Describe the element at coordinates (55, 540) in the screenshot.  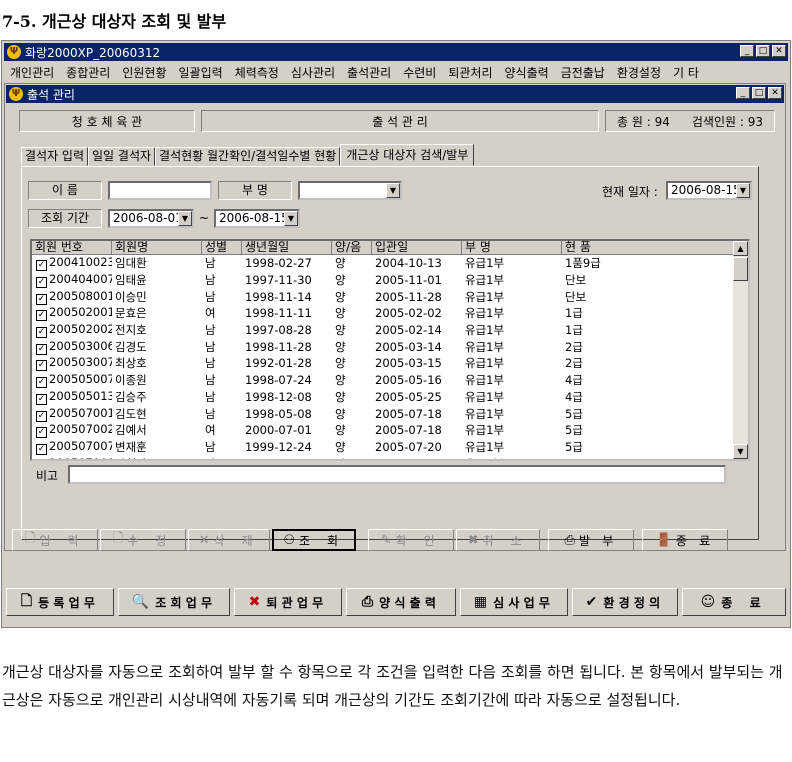
I see `insert-button: 🗋 입 력` at that location.